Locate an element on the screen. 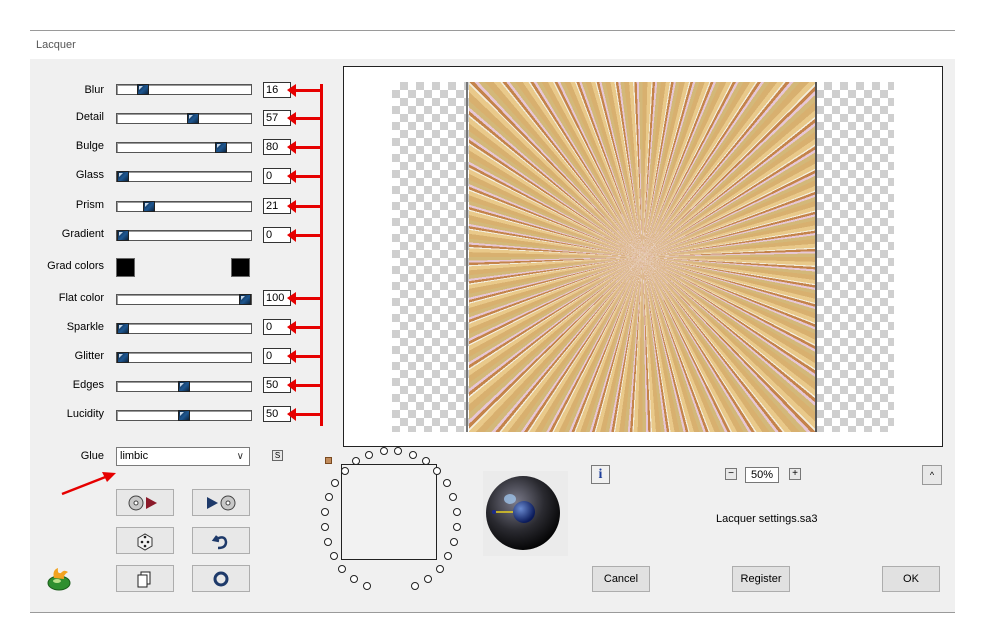 The height and width of the screenshot is (643, 985). preview-edge-right is located at coordinates (816, 257).